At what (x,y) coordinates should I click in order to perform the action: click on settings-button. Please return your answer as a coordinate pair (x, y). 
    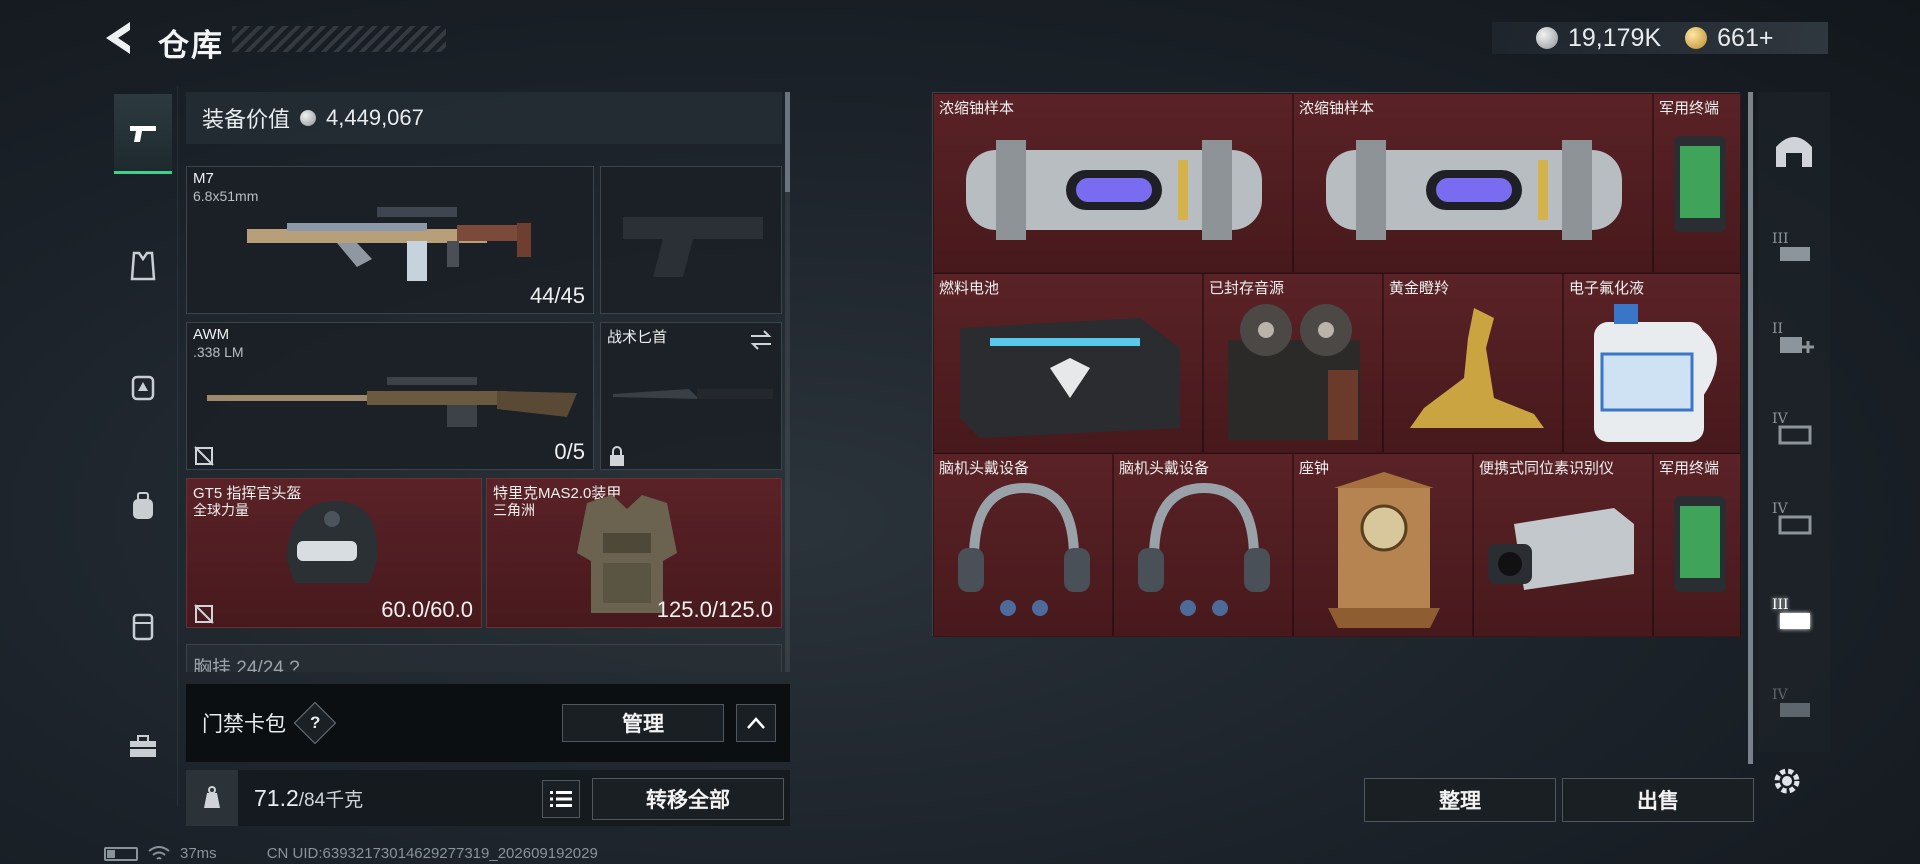
    Looking at the image, I should click on (1787, 781).